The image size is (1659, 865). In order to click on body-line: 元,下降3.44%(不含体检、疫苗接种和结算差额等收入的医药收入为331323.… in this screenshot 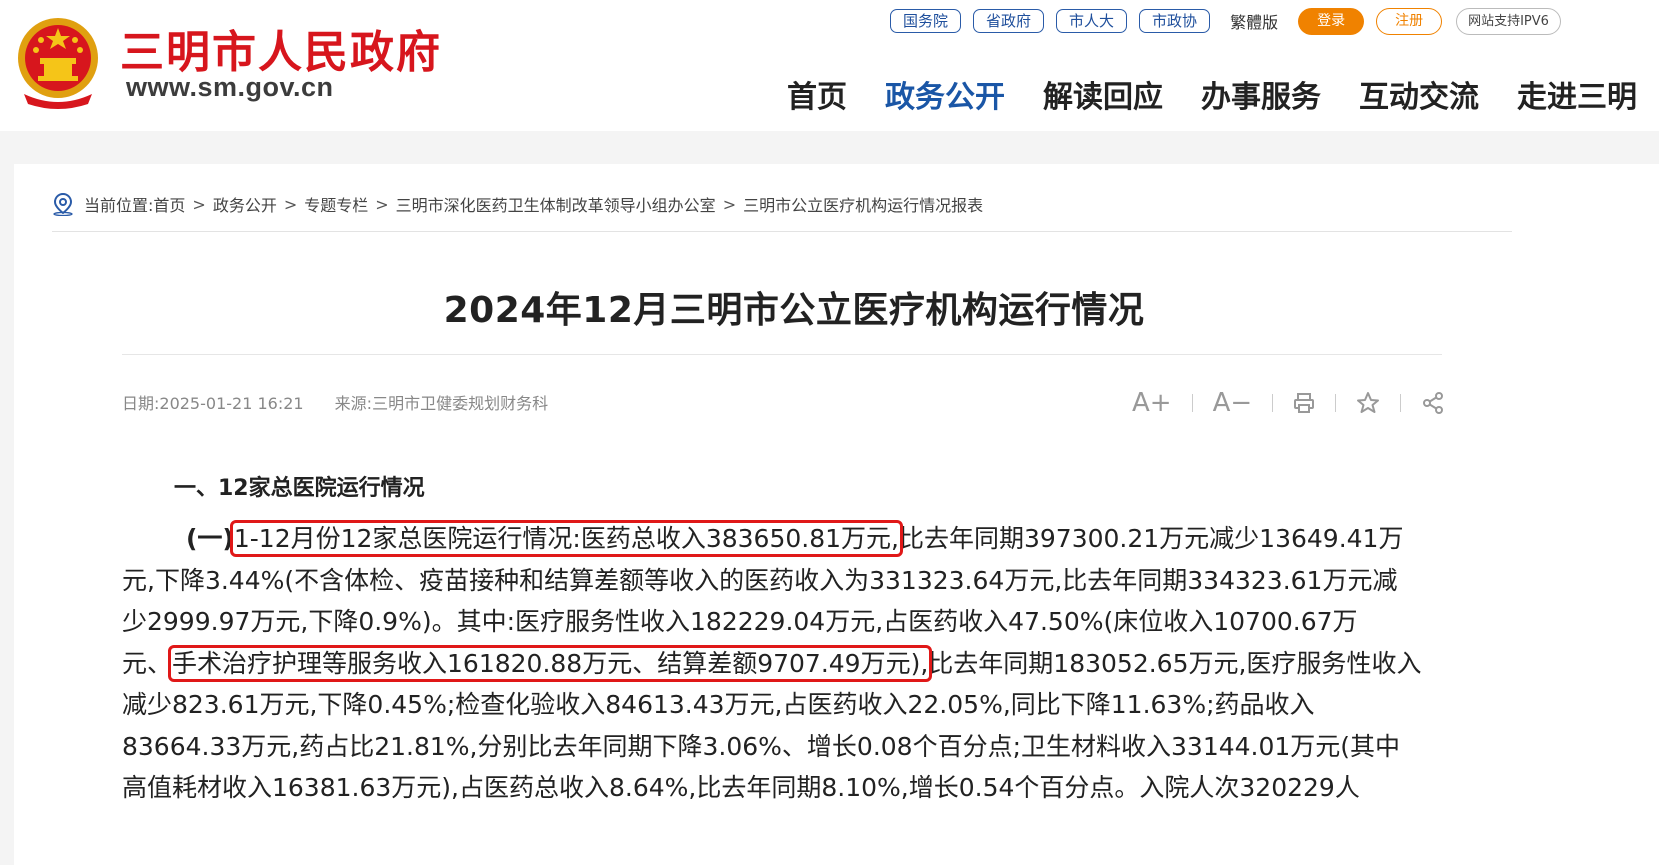, I will do `click(760, 580)`.